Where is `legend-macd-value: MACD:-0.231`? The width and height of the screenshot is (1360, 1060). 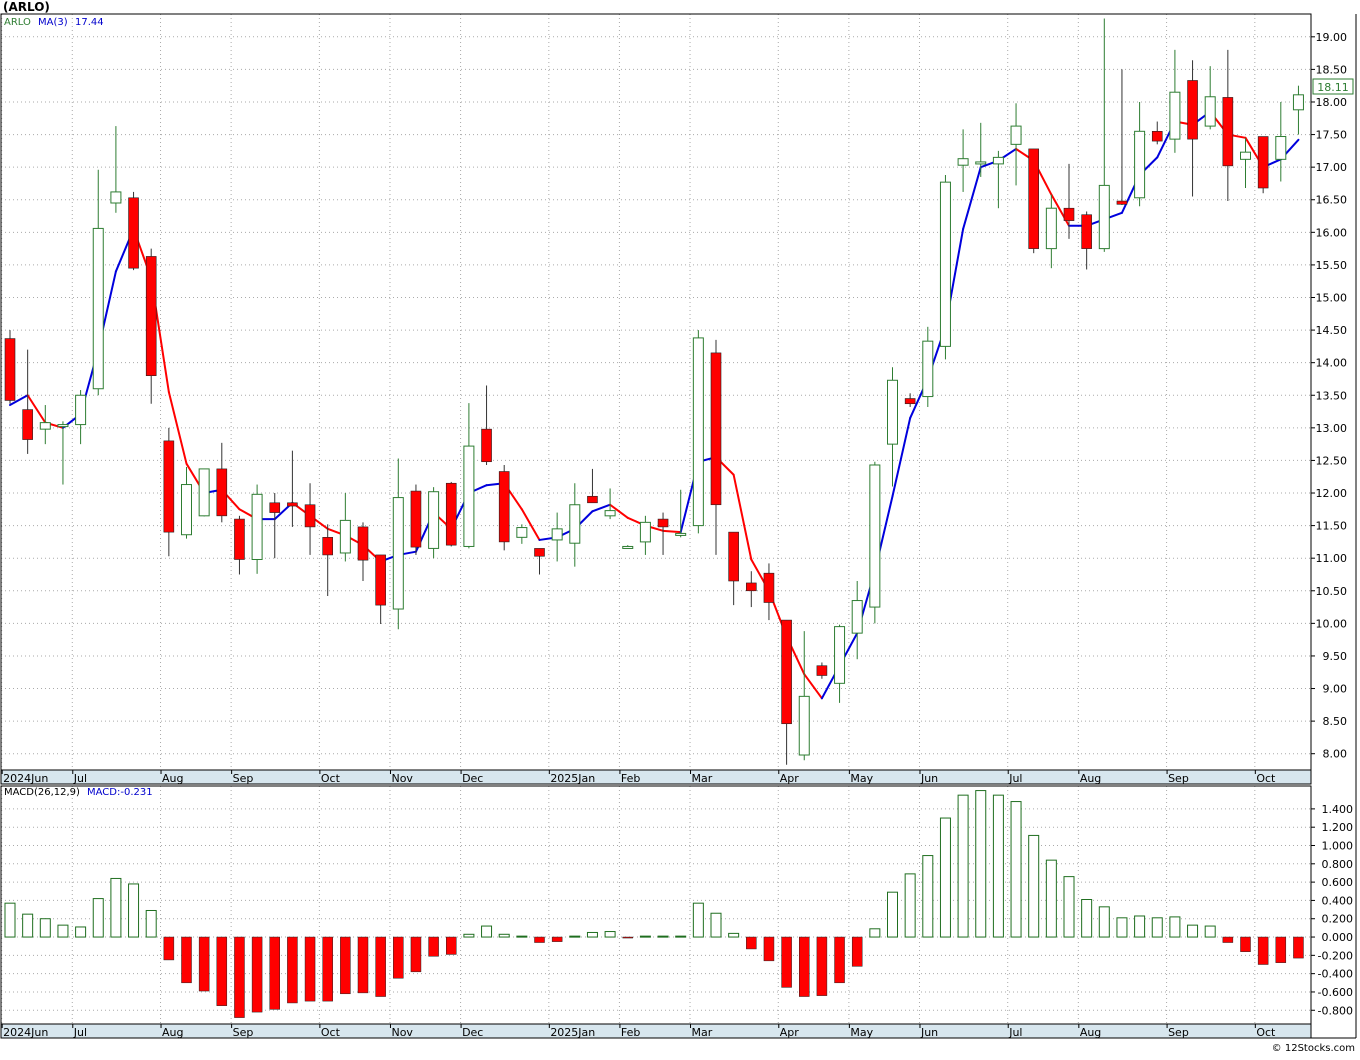 legend-macd-value: MACD:-0.231 is located at coordinates (120, 792).